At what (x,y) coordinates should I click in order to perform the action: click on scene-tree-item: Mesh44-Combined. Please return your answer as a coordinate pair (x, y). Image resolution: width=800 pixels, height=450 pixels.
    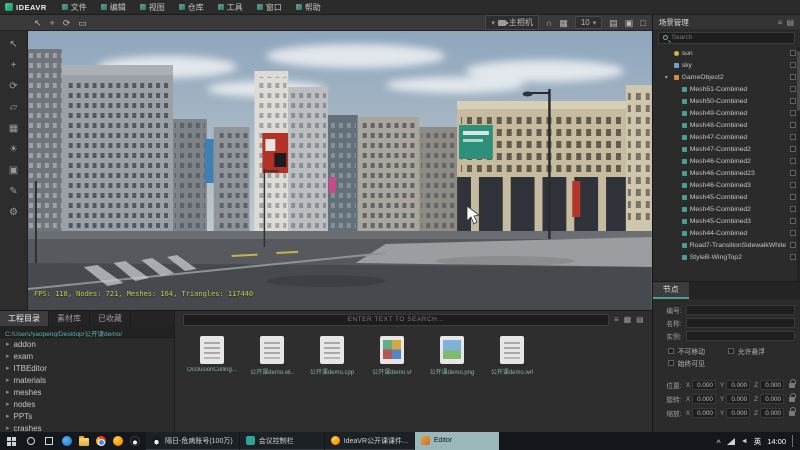
    Looking at the image, I should click on (726, 233).